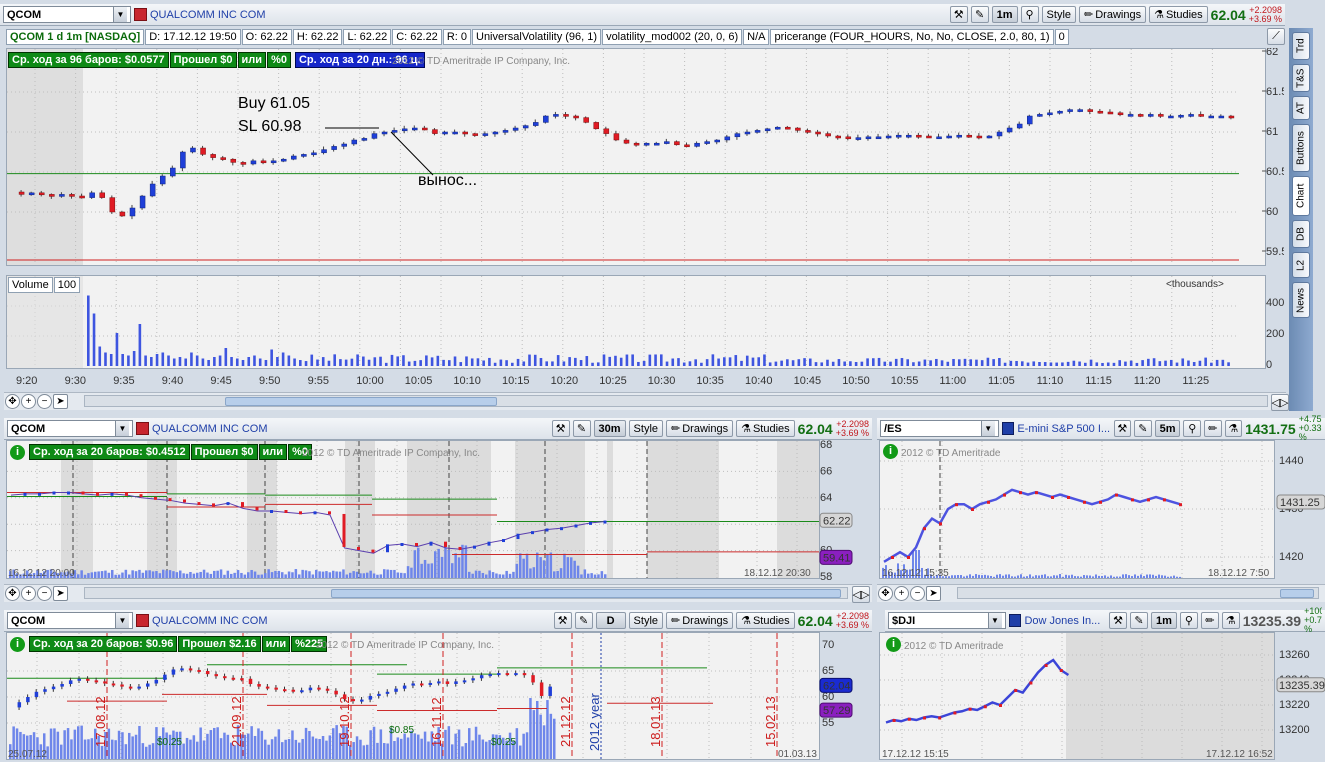 This screenshot has width=1325, height=762. What do you see at coordinates (1301, 148) in the screenshot?
I see `side-tab: Buttons` at bounding box center [1301, 148].